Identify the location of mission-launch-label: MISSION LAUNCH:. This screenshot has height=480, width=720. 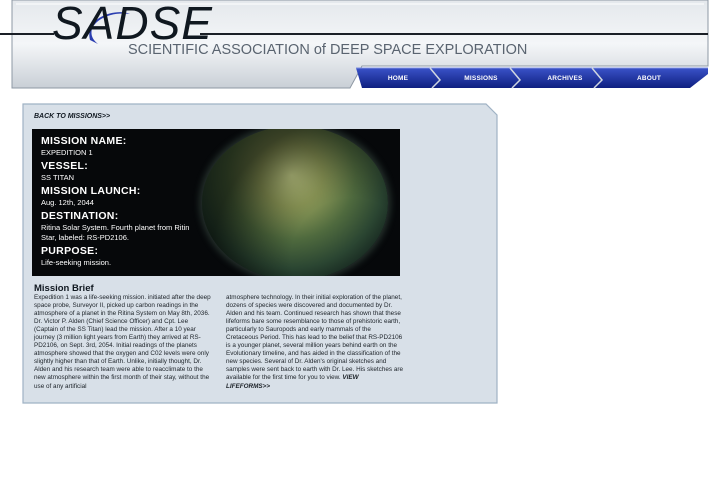
(91, 191).